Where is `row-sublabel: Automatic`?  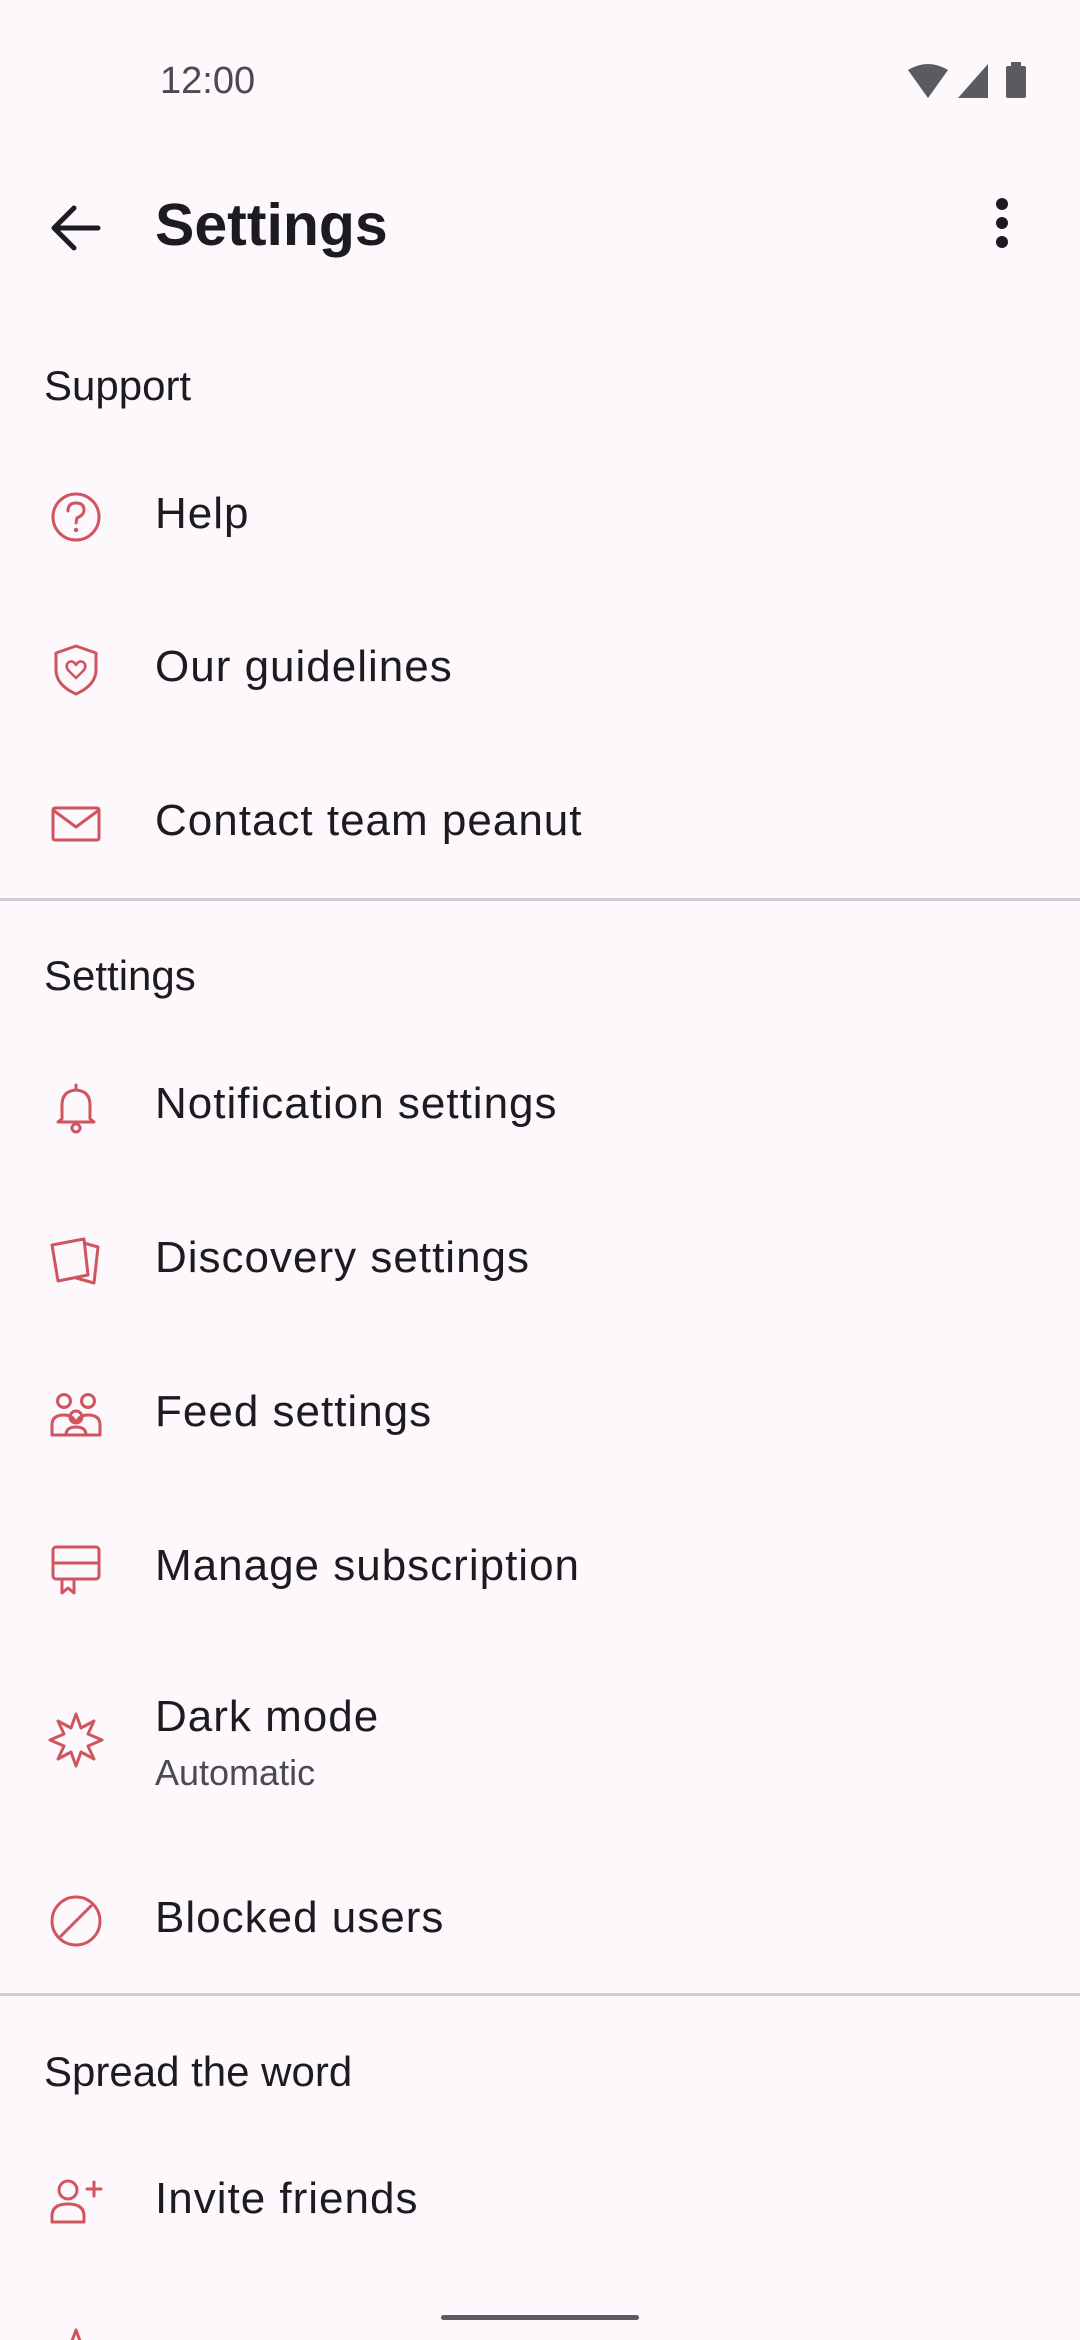 row-sublabel: Automatic is located at coordinates (235, 1772).